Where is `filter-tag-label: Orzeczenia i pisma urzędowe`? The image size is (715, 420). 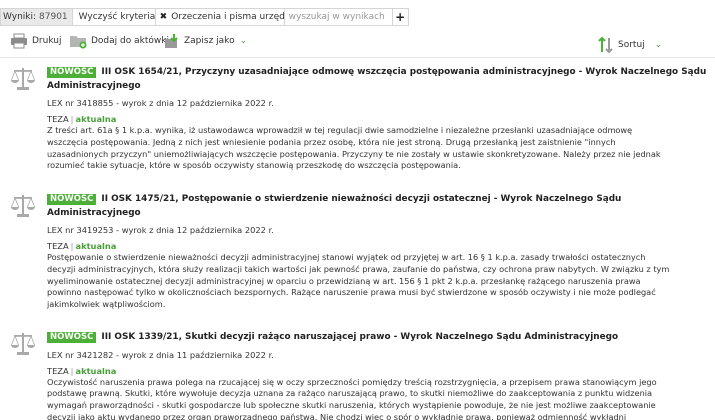
filter-tag-label: Orzeczenia i pisma urzędowe is located at coordinates (237, 17).